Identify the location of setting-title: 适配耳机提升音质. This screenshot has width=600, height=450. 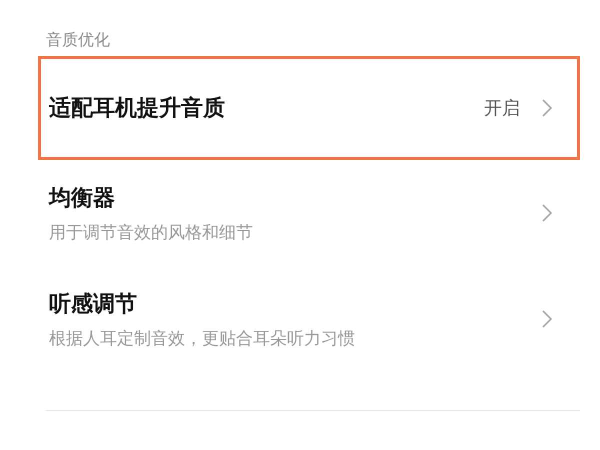
(137, 108).